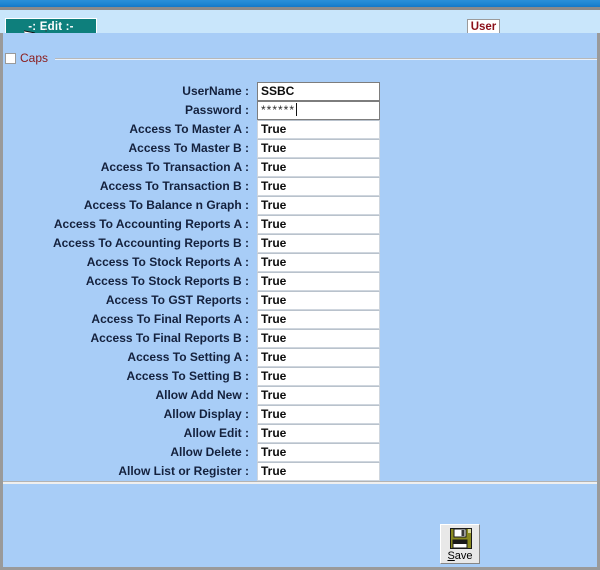 The width and height of the screenshot is (600, 570). I want to click on window-titlebar, so click(300, 3).